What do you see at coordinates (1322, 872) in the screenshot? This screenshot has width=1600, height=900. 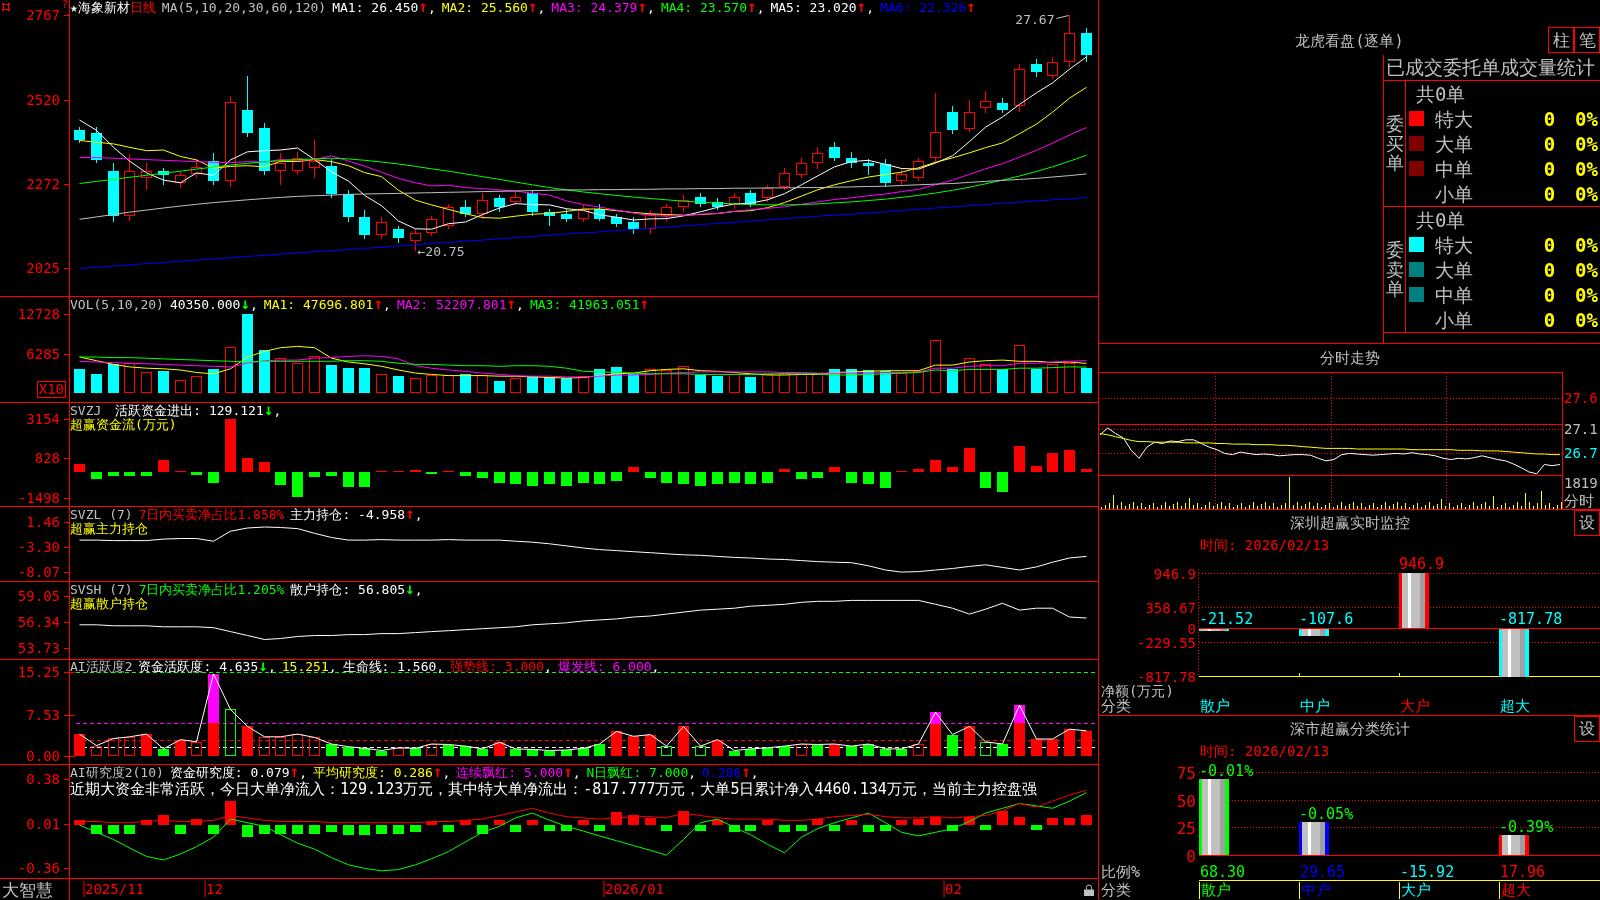 I see `value-label: 29.65` at bounding box center [1322, 872].